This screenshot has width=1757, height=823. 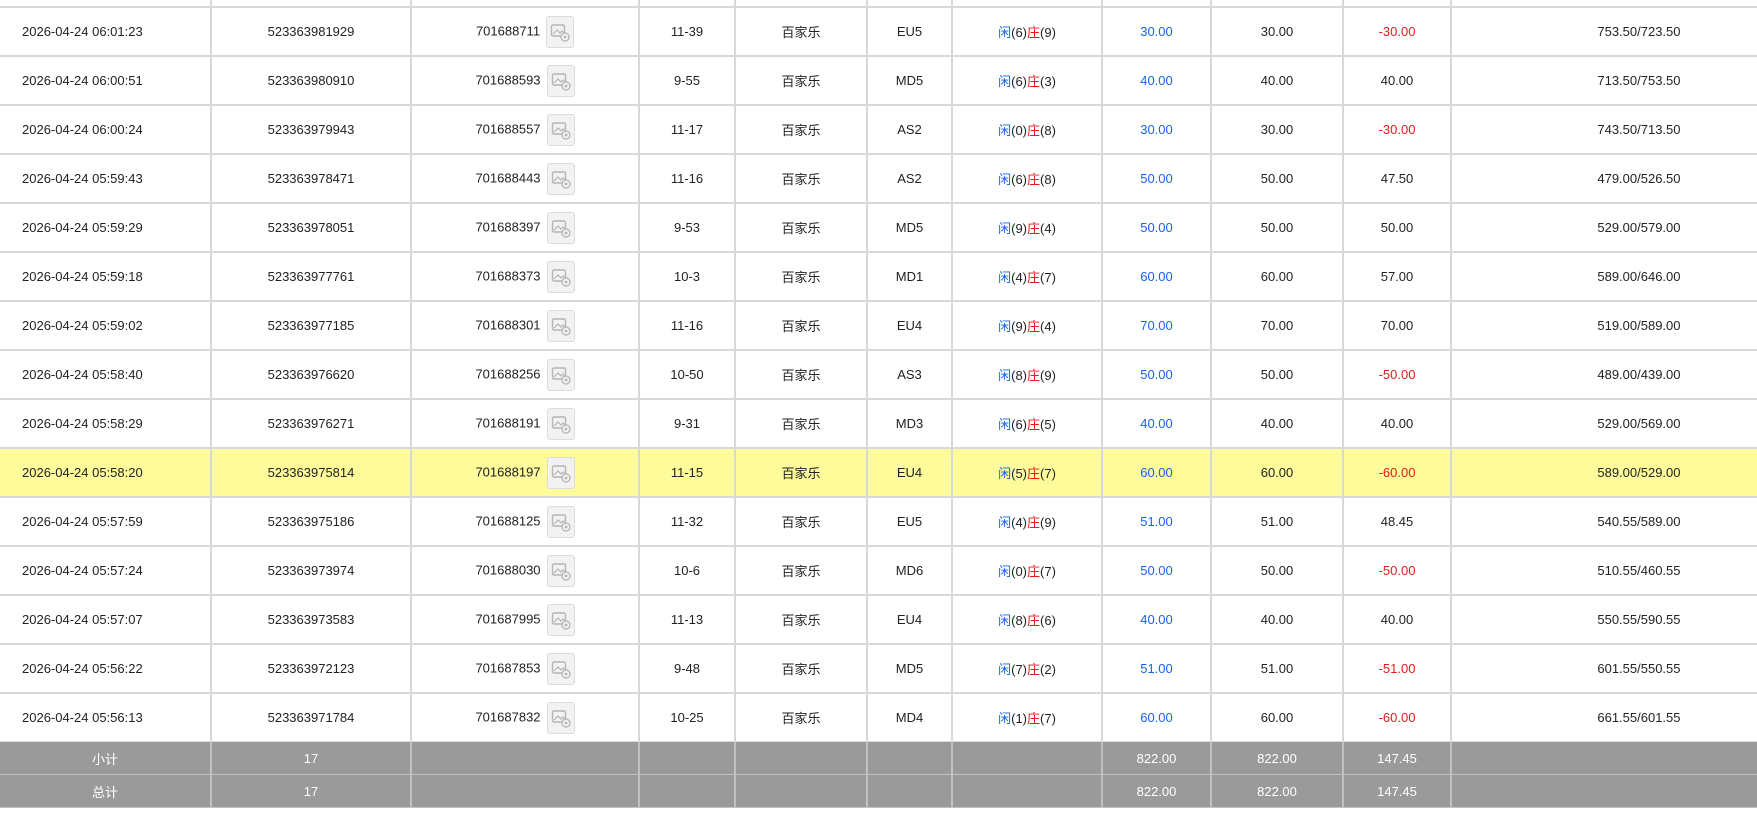 What do you see at coordinates (1603, 178) in the screenshot?
I see `balance-cell: 479.00/526.50` at bounding box center [1603, 178].